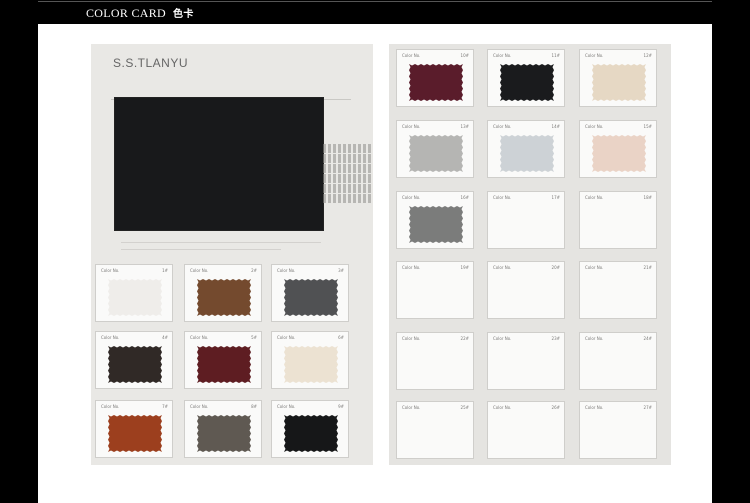 The image size is (750, 503). I want to click on color-card-3: Color No. 3#, so click(310, 293).